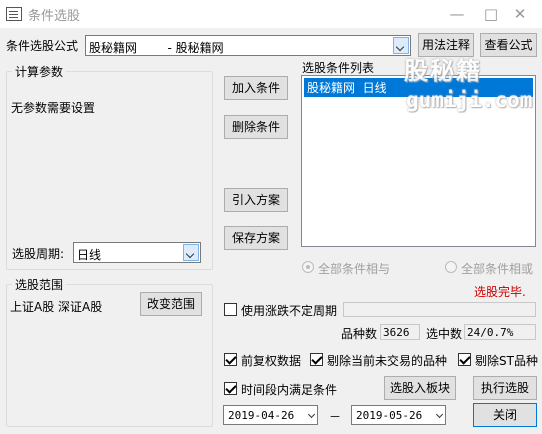  Describe the element at coordinates (497, 269) in the screenshot. I see `all-or-label: 全部条件相或` at that location.